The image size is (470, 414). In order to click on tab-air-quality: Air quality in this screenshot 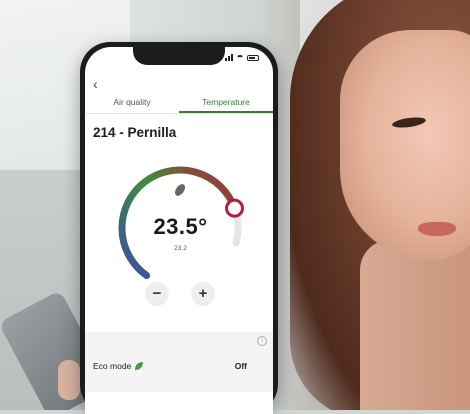, I will do `click(132, 103)`.